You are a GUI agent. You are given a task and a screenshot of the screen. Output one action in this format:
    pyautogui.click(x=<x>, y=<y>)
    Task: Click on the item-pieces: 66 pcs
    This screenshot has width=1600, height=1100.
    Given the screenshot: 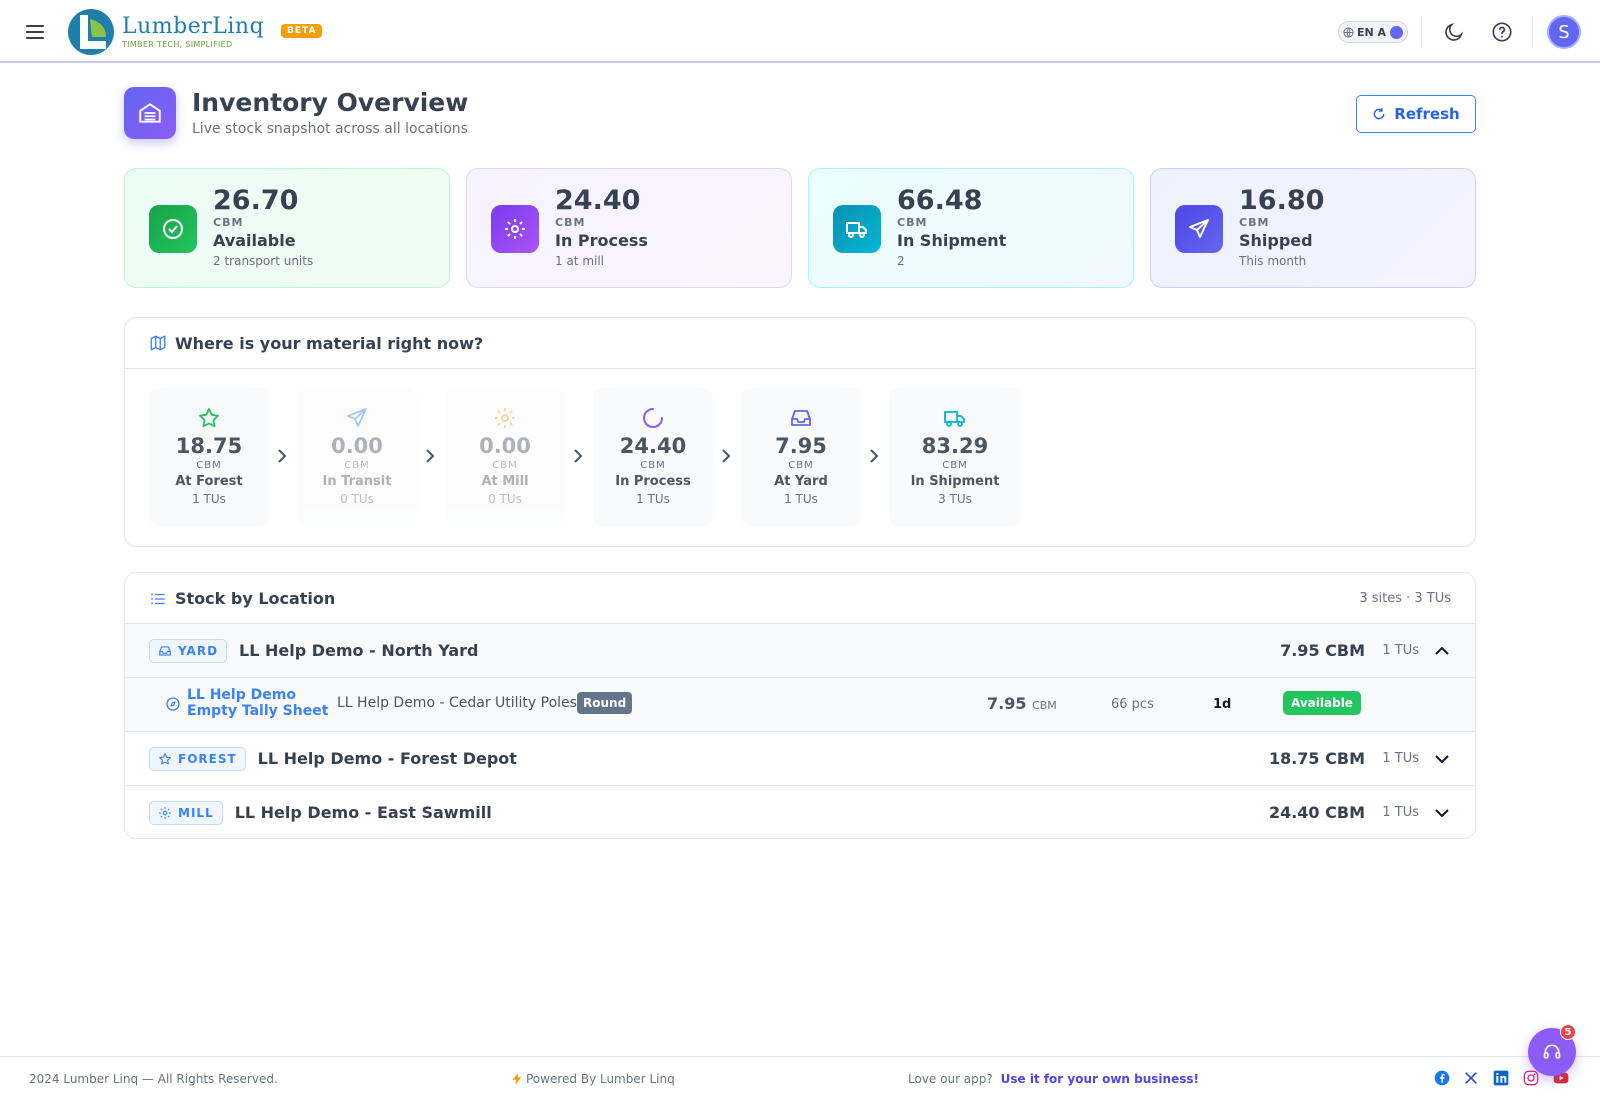 What is the action you would take?
    pyautogui.click(x=1132, y=704)
    